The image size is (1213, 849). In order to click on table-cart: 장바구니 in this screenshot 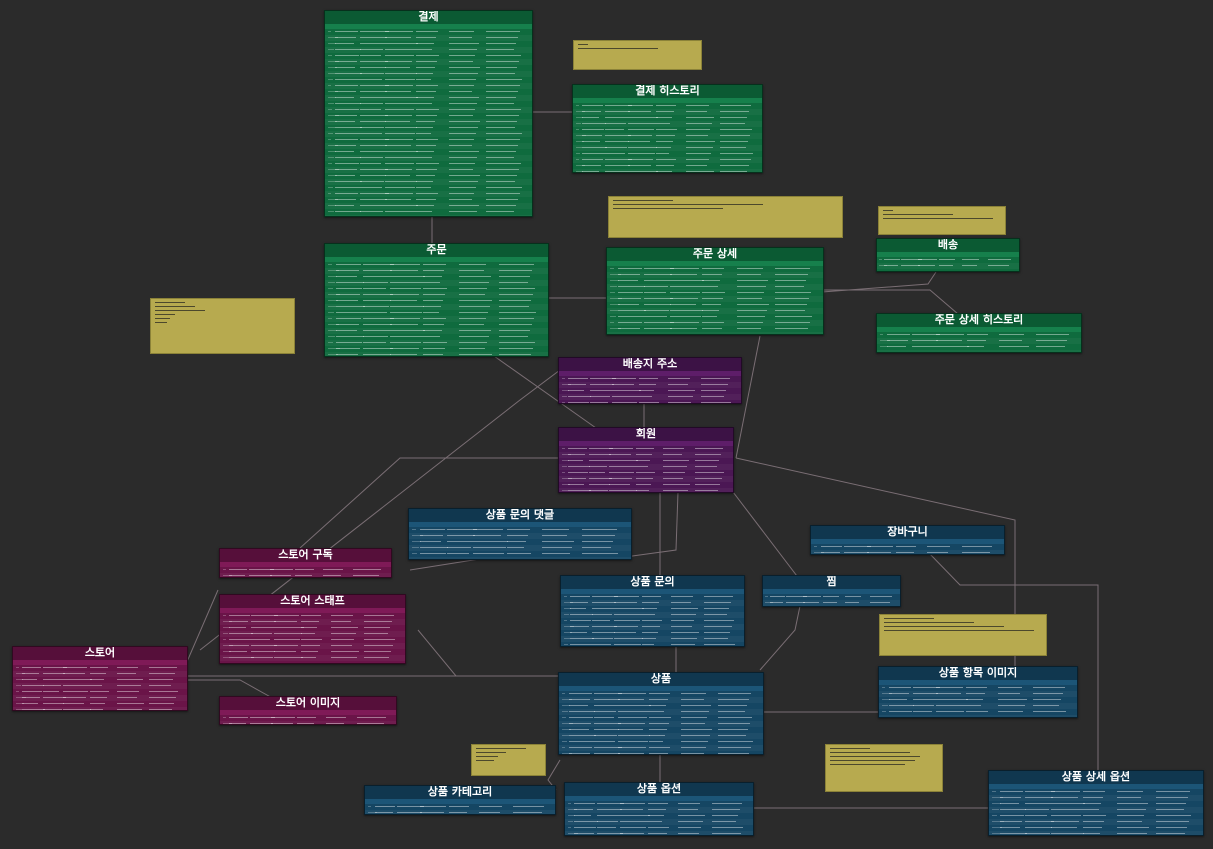, I will do `click(907, 540)`.